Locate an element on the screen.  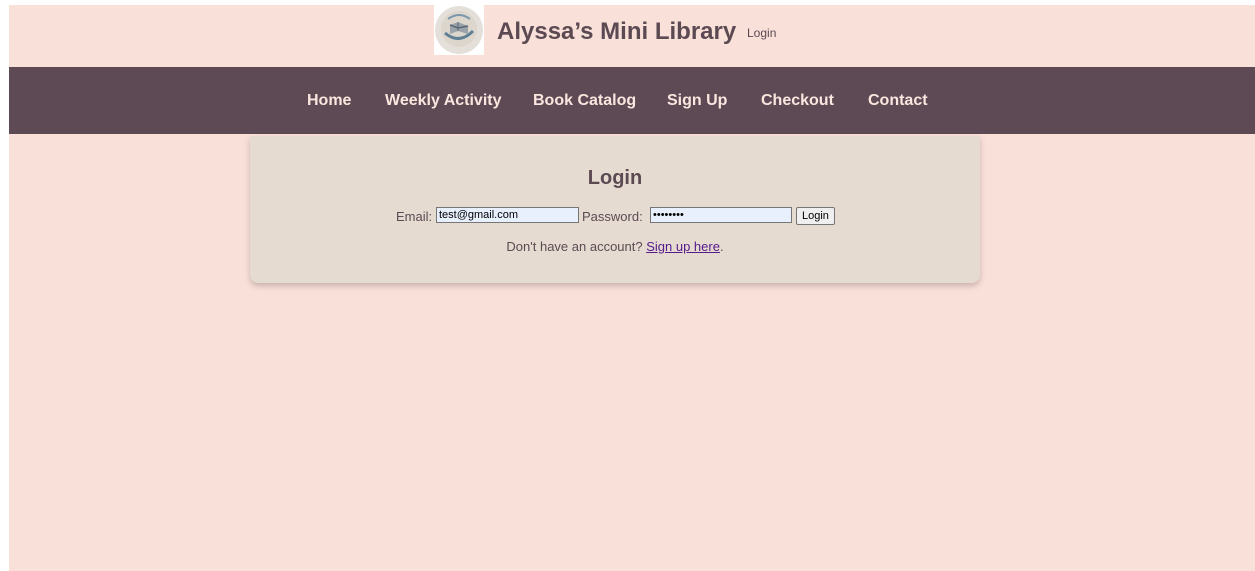
nav-item-checkout: Checkout is located at coordinates (797, 101).